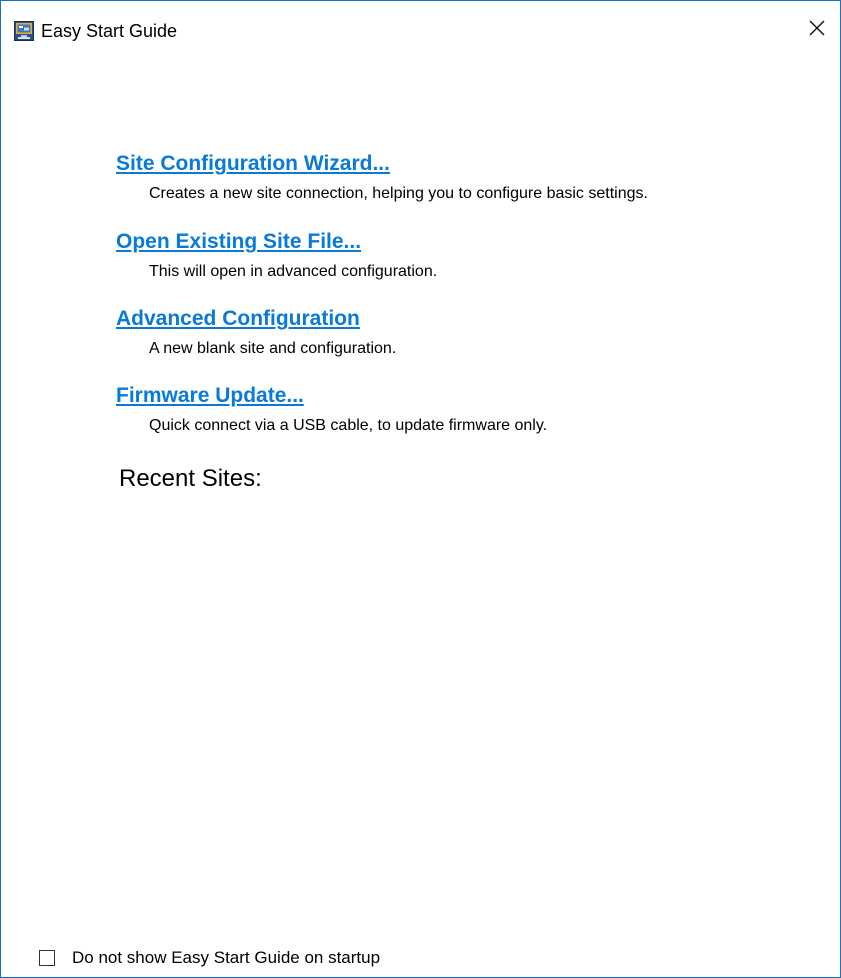 The height and width of the screenshot is (978, 841). Describe the element at coordinates (226, 958) in the screenshot. I see `do-not-show-label: Do not show Easy Start Guide on startup` at that location.